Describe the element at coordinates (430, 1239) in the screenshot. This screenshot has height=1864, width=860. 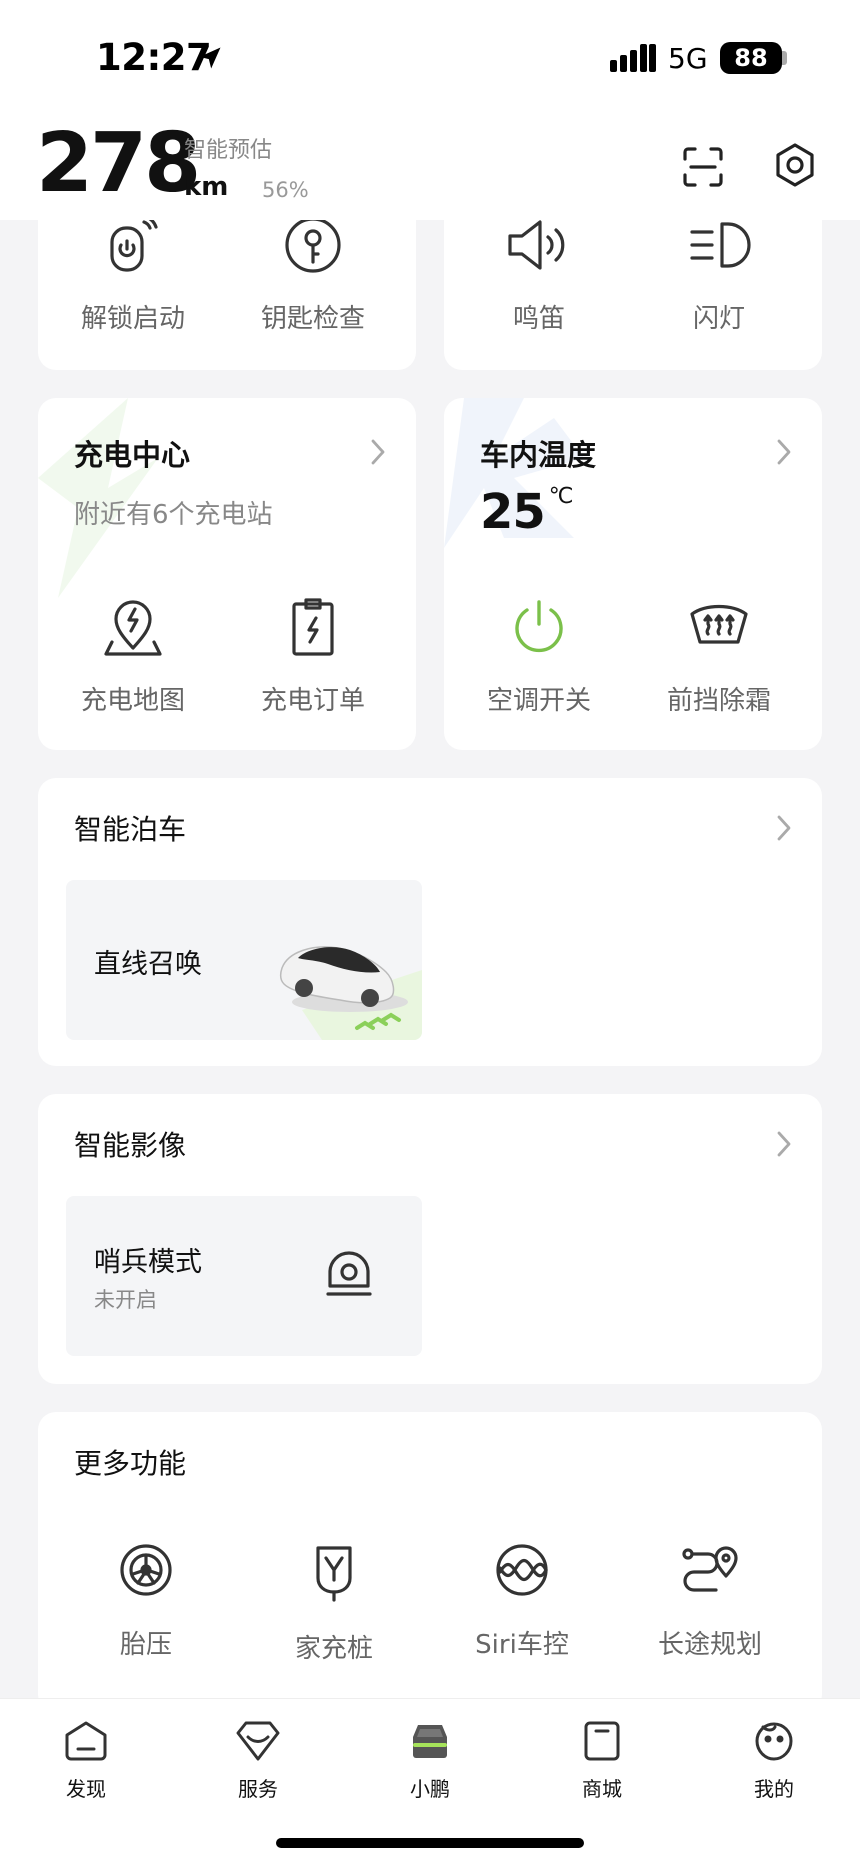
I see `smart-imaging-card: 智能影像 哨兵模式 未开启` at that location.